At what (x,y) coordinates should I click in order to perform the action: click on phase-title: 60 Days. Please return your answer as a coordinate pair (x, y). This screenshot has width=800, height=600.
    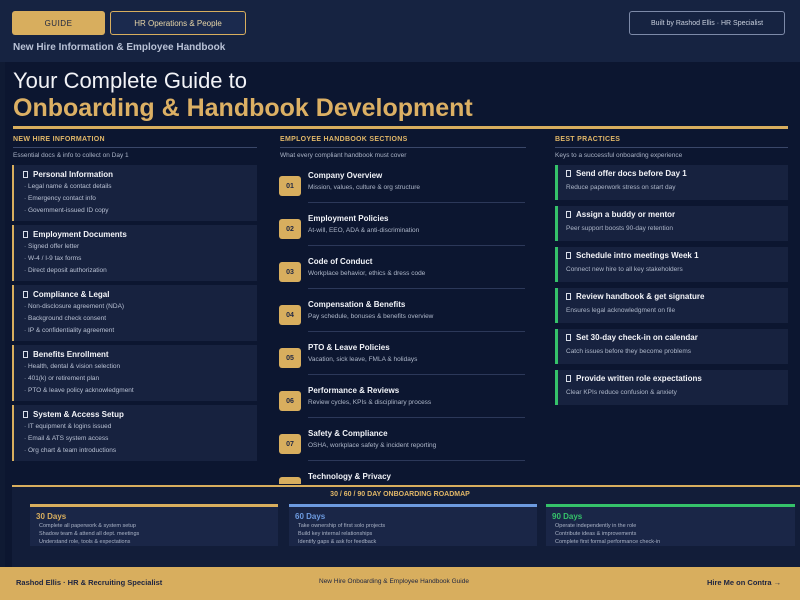
    Looking at the image, I should click on (310, 516).